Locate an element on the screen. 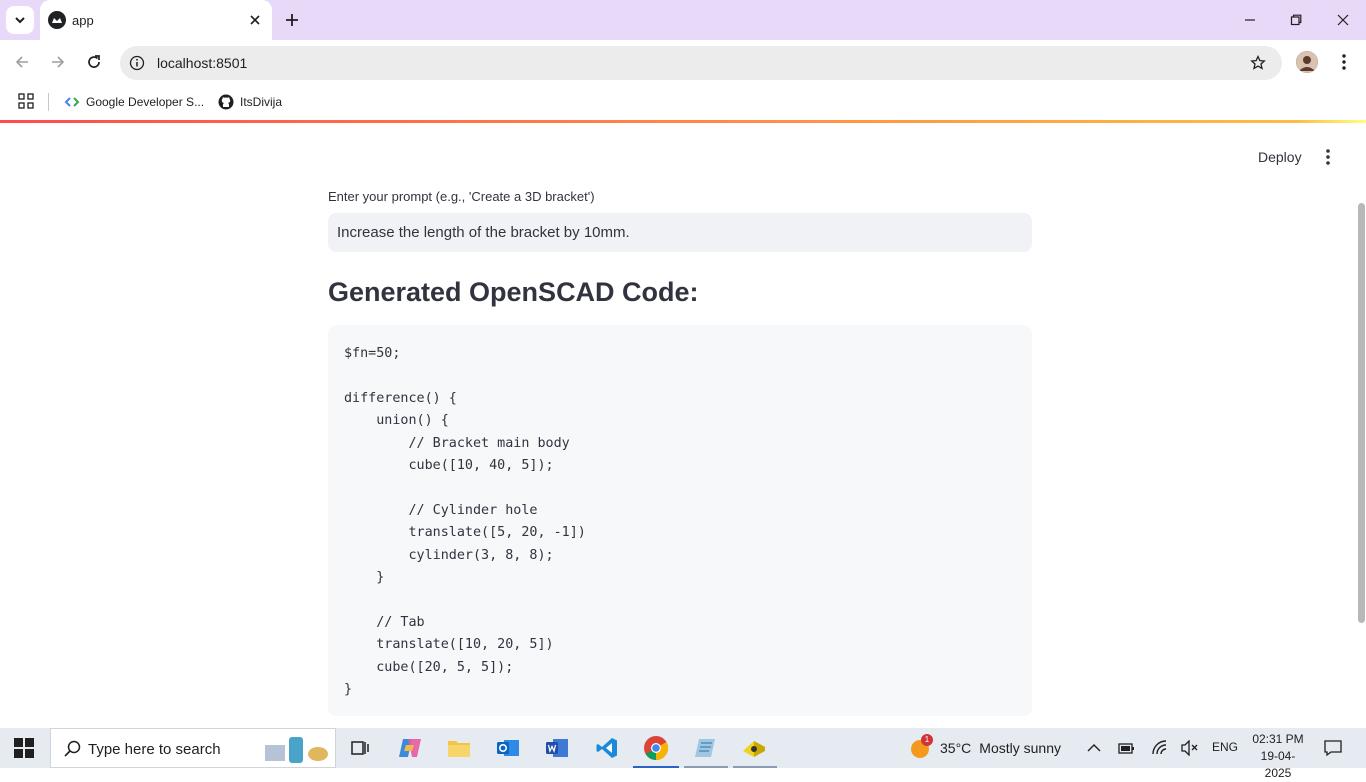 The height and width of the screenshot is (782, 1366). wifi-icon is located at coordinates (1160, 748).